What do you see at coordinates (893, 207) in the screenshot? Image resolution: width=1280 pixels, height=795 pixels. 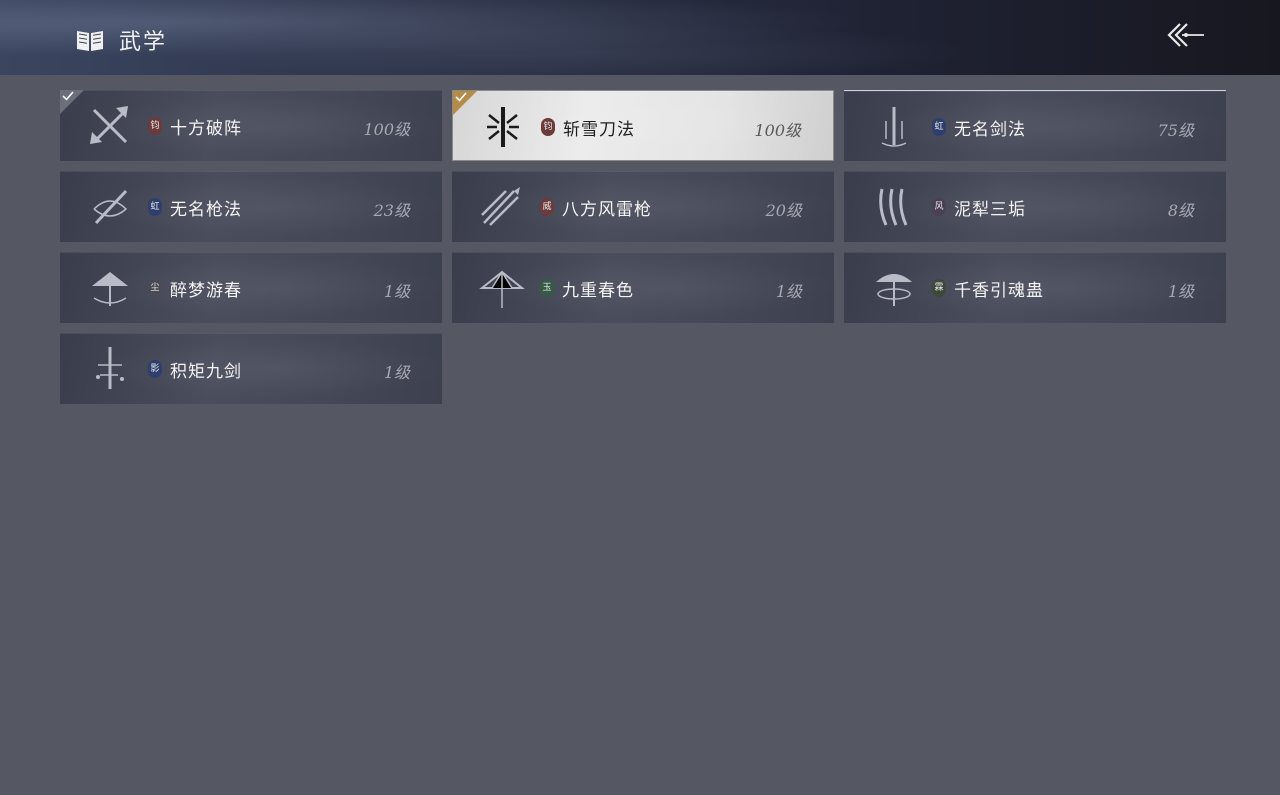 I see `claw-slash-icon` at bounding box center [893, 207].